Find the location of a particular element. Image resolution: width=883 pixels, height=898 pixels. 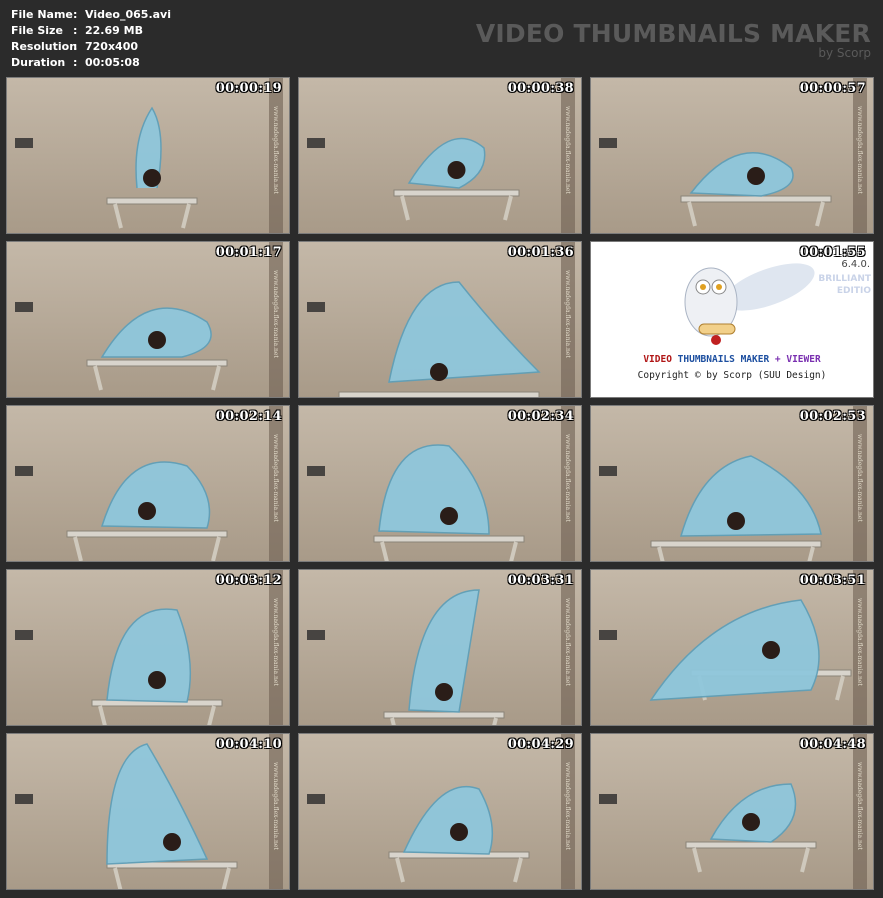

file-size-value: 22.69 MB is located at coordinates (114, 30).